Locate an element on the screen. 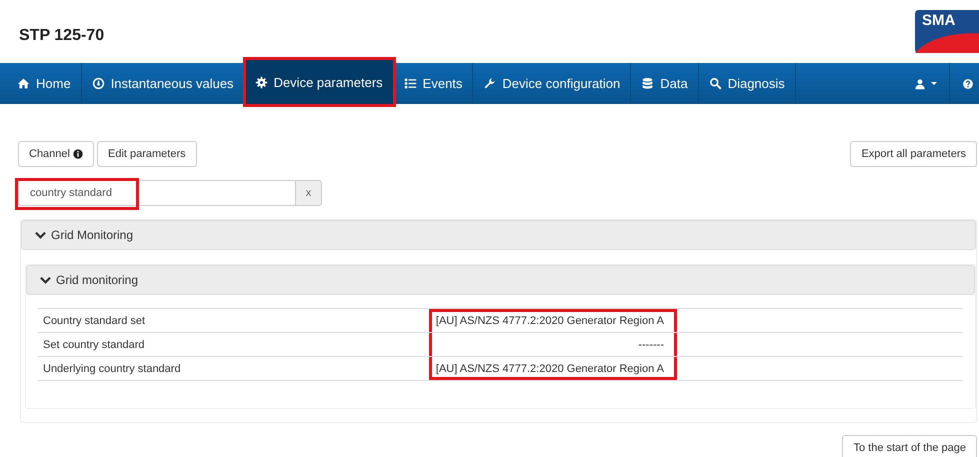 The width and height of the screenshot is (979, 457). search-icon is located at coordinates (715, 83).